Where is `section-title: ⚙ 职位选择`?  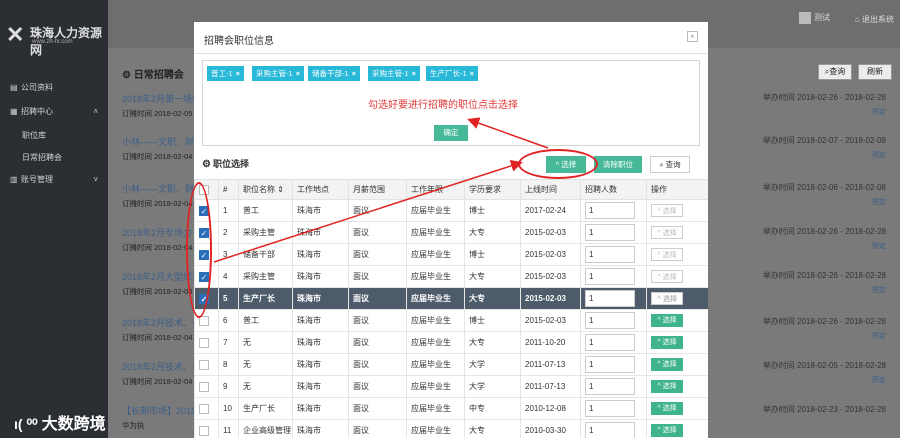
section-title: ⚙ 职位选择 is located at coordinates (225, 164).